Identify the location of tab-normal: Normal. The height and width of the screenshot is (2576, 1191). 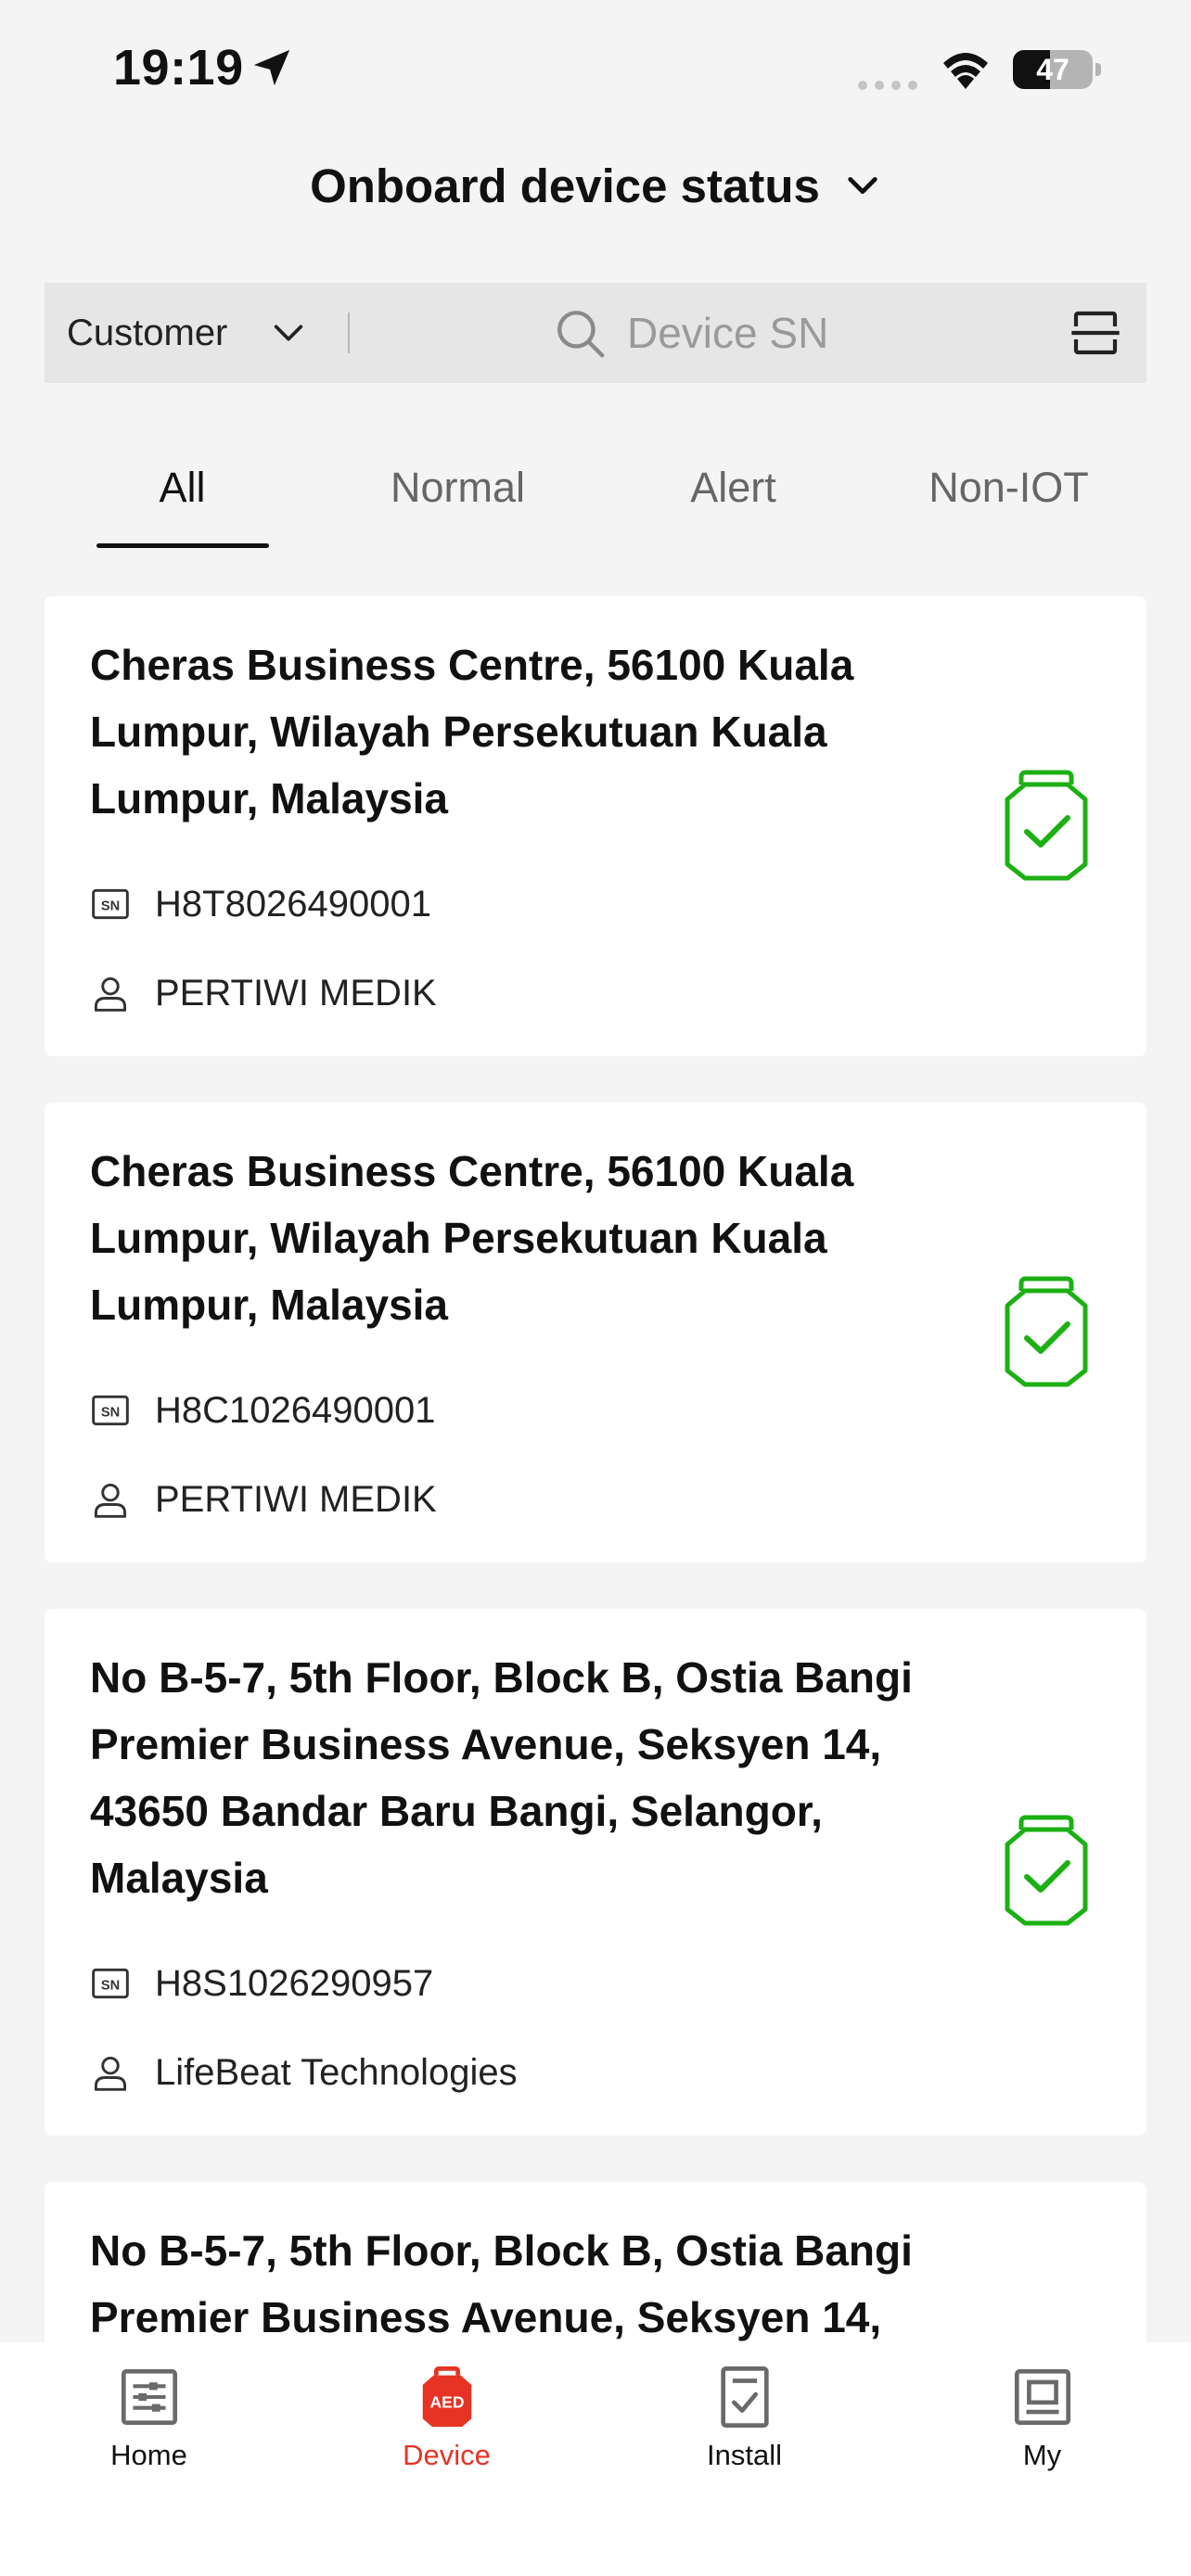
(458, 492).